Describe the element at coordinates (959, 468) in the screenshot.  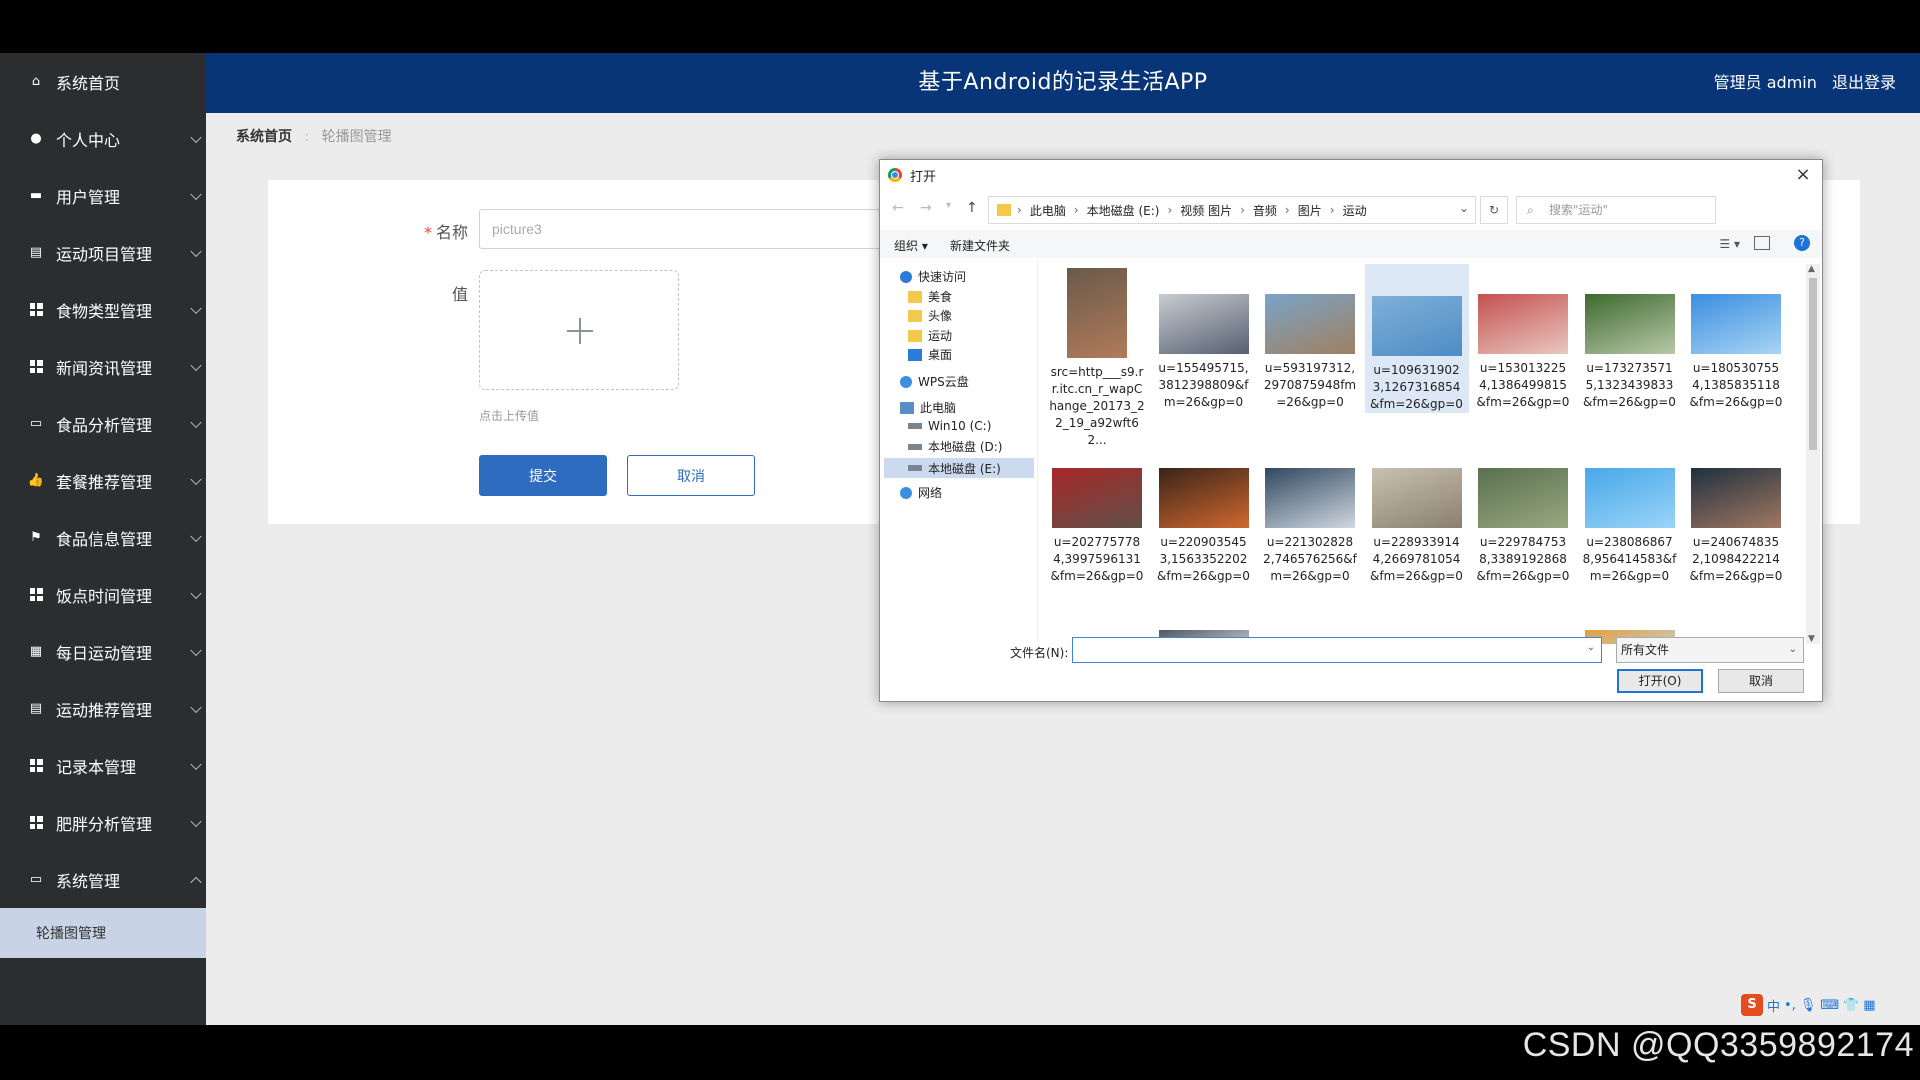
I see `nav-item: 本地磁盘 (E:)` at that location.